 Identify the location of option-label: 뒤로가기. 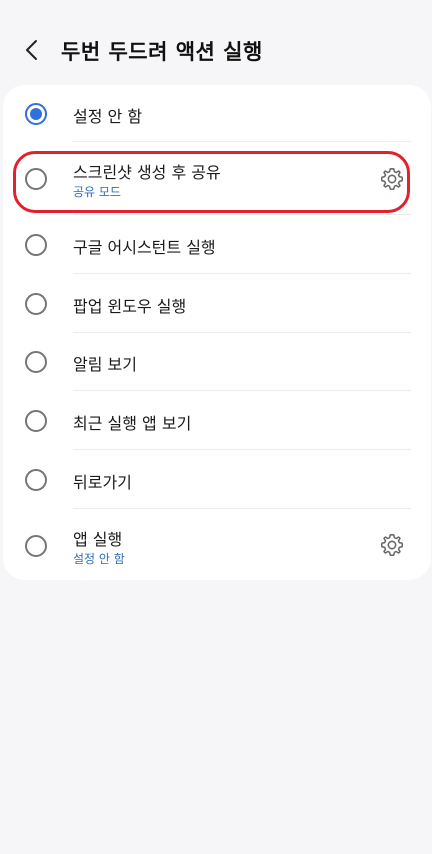
(102, 482).